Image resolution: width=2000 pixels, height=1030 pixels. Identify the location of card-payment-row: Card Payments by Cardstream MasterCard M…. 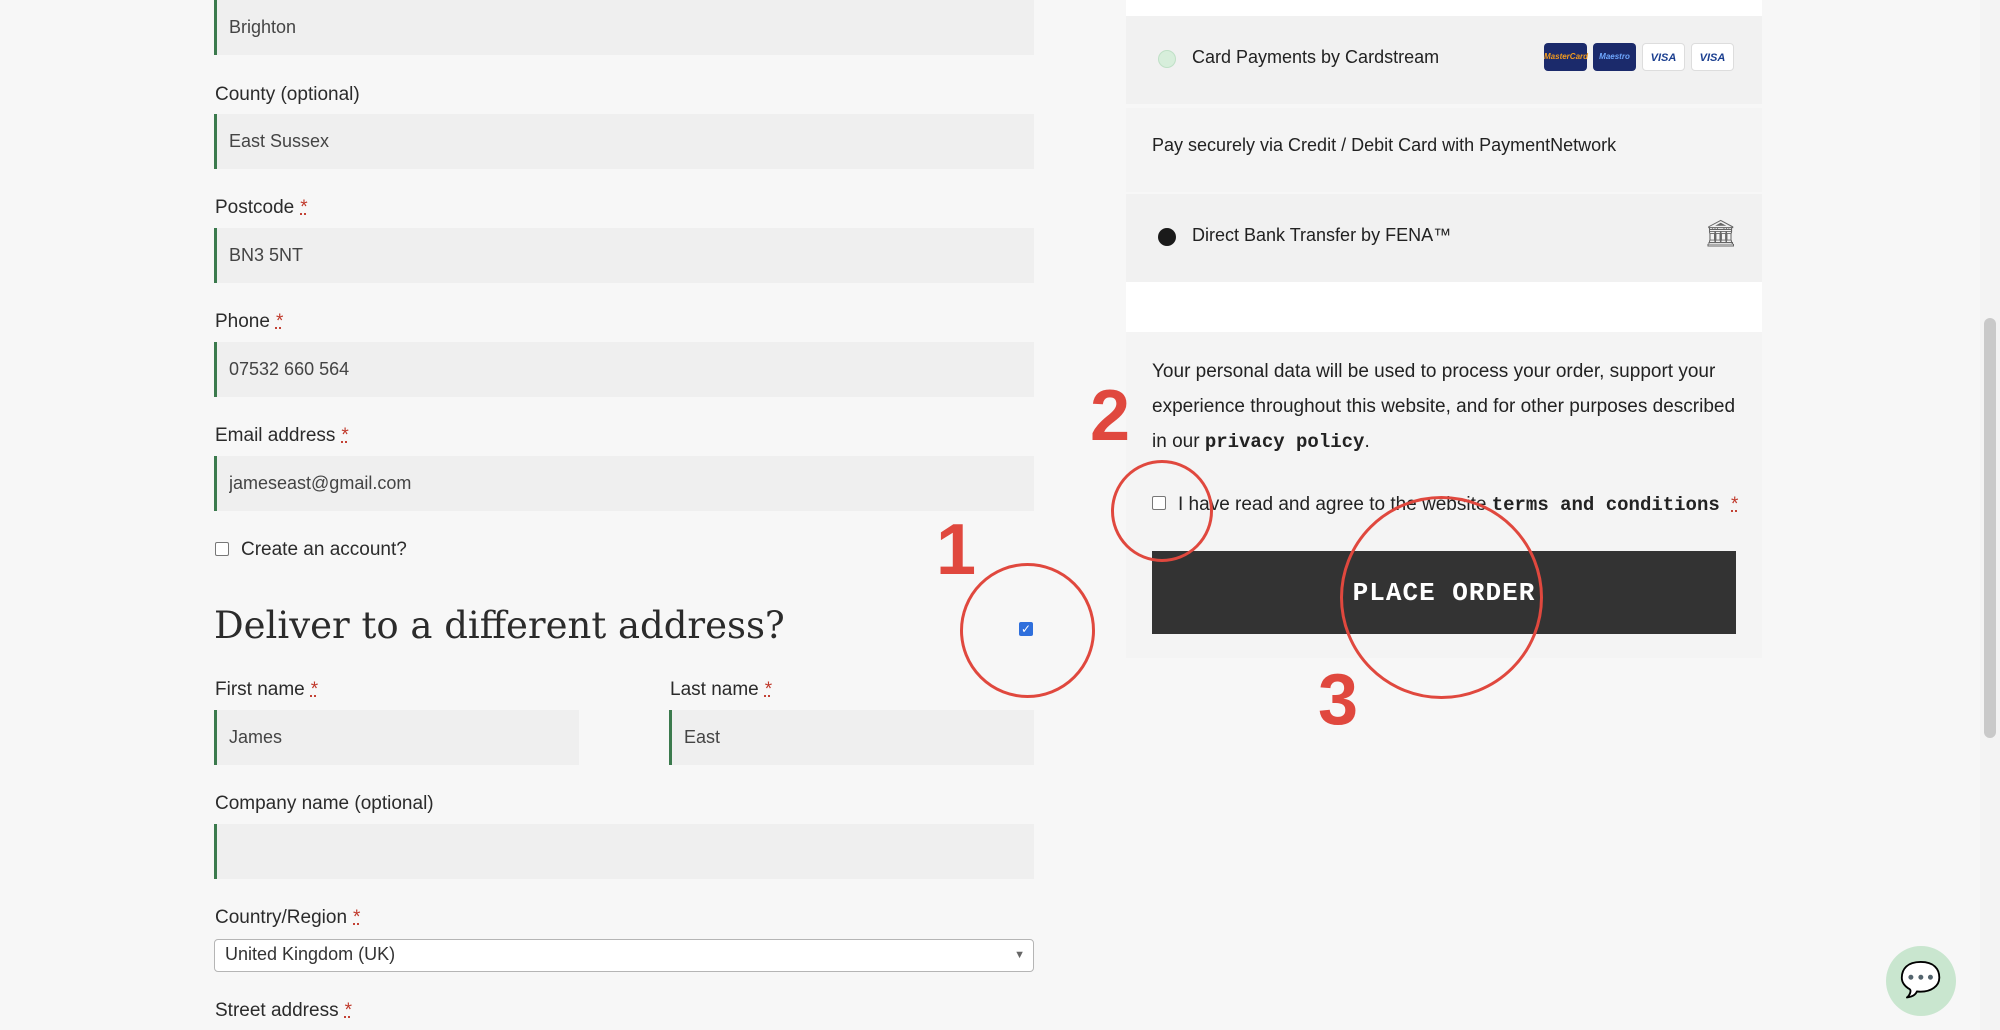
(1444, 60).